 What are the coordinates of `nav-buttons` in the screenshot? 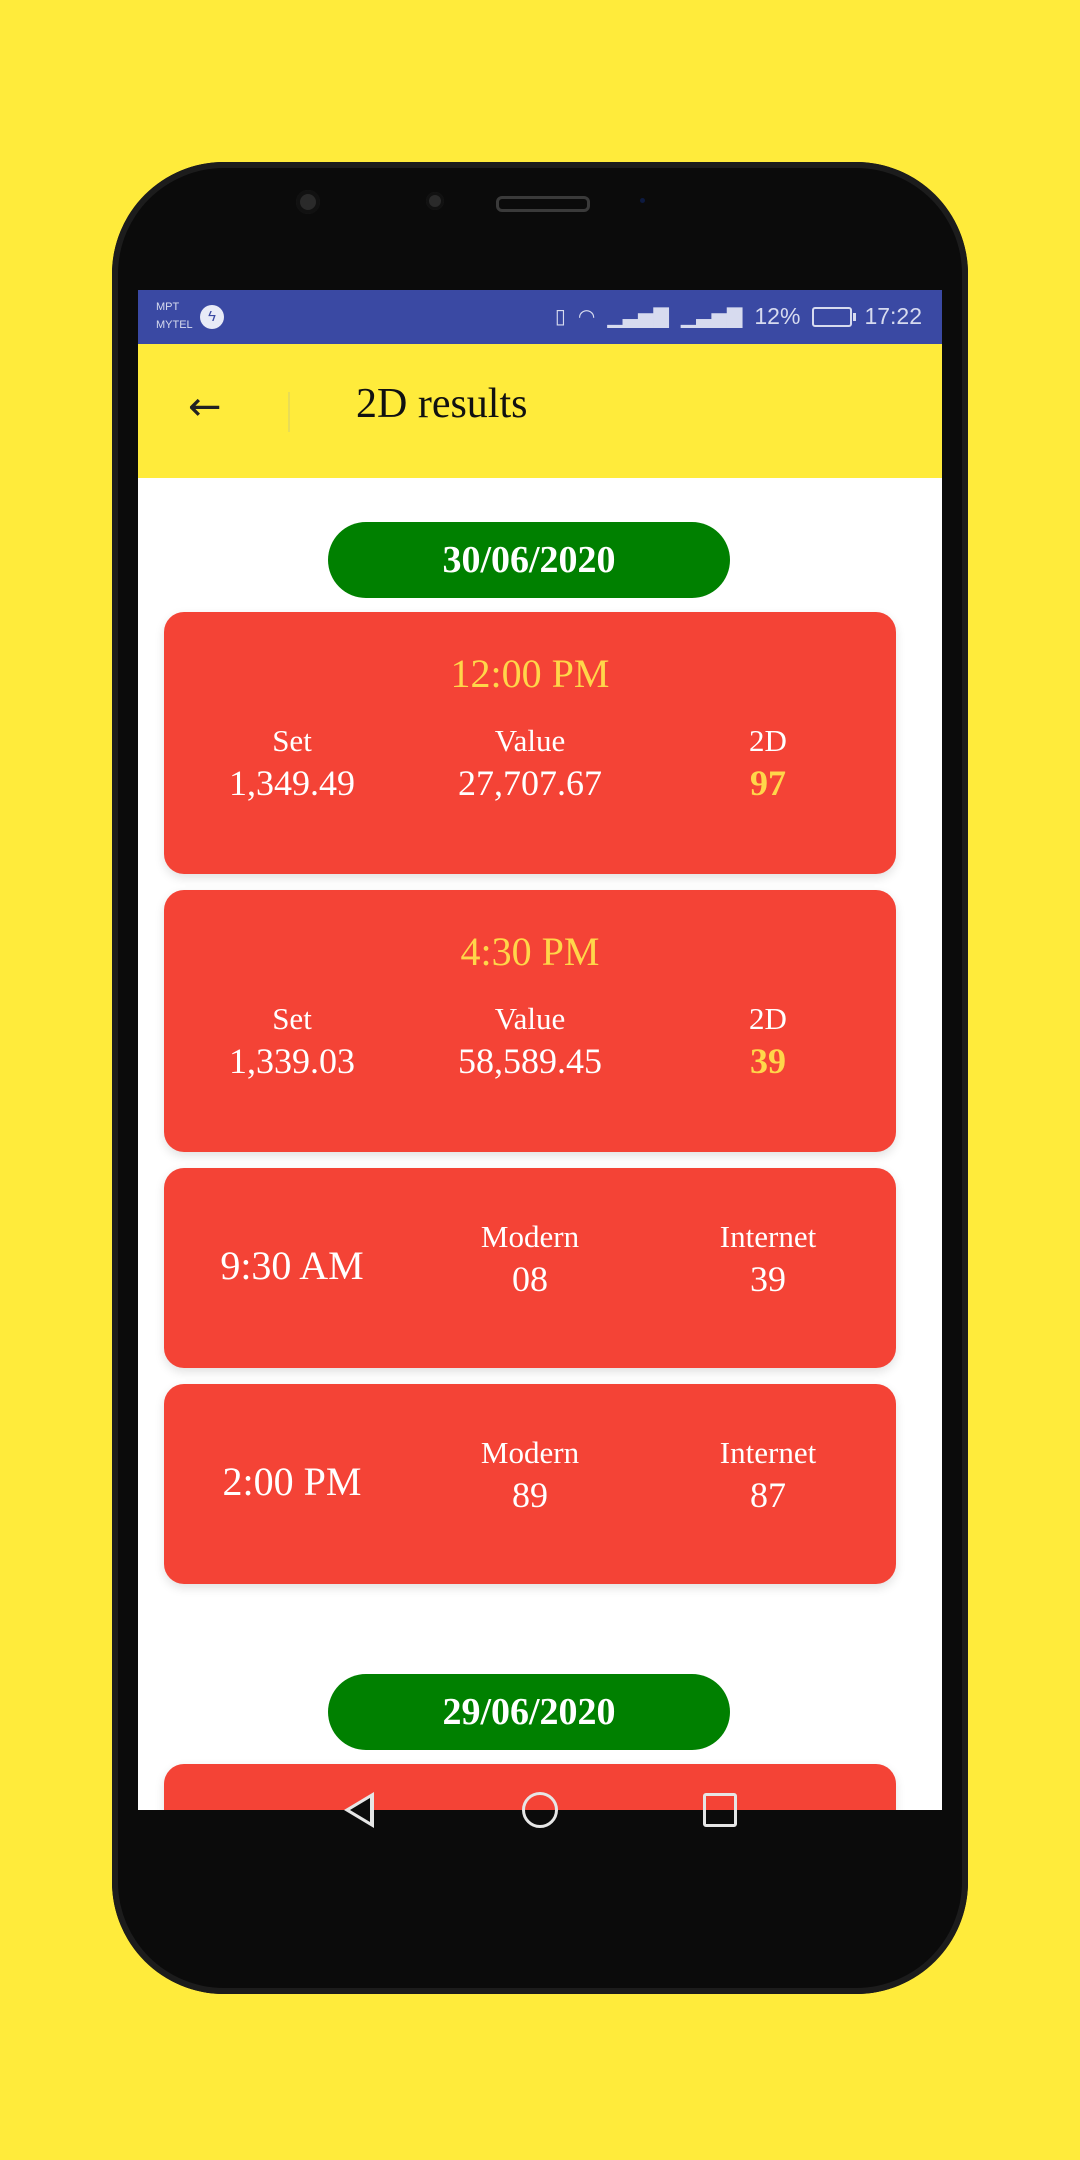 It's located at (540, 1810).